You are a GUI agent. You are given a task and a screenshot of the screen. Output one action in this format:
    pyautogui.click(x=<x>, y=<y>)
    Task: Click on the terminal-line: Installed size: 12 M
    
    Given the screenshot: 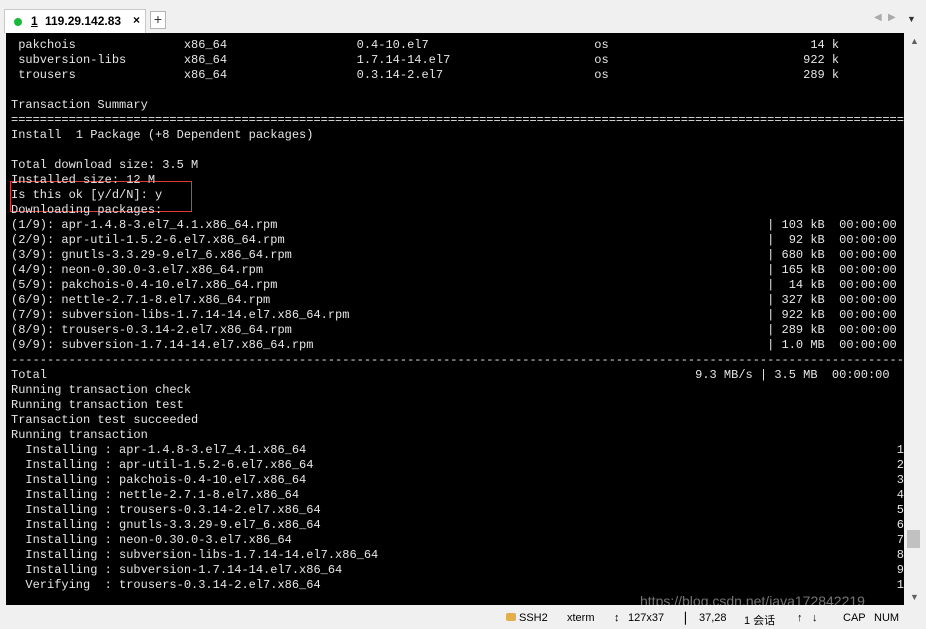 What is the action you would take?
    pyautogui.click(x=83, y=180)
    